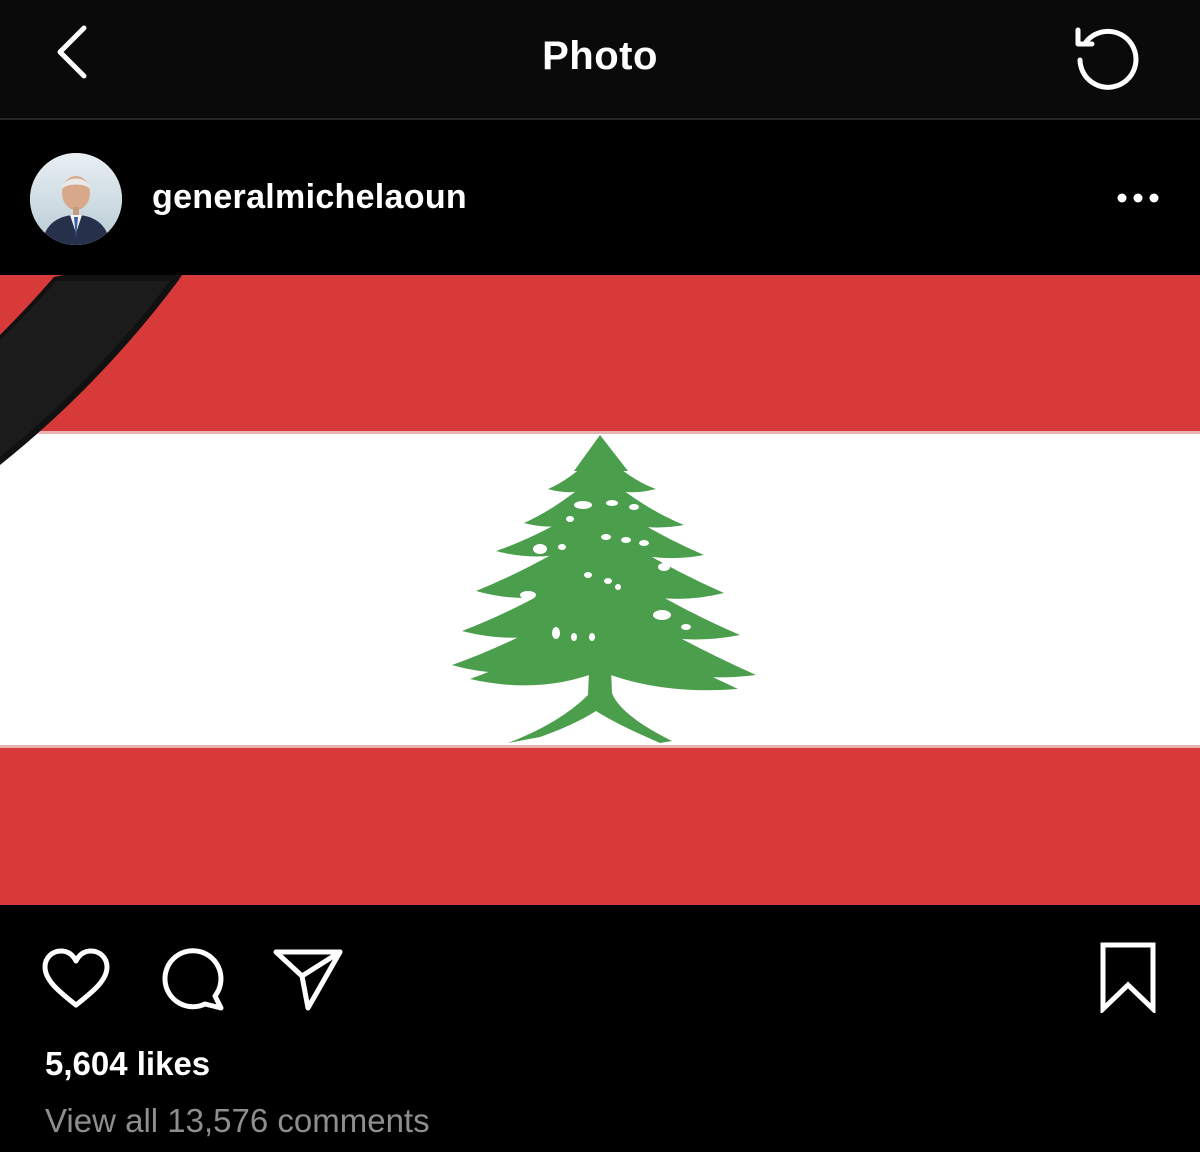 The width and height of the screenshot is (1200, 1152). I want to click on refresh-icon, so click(1107, 58).